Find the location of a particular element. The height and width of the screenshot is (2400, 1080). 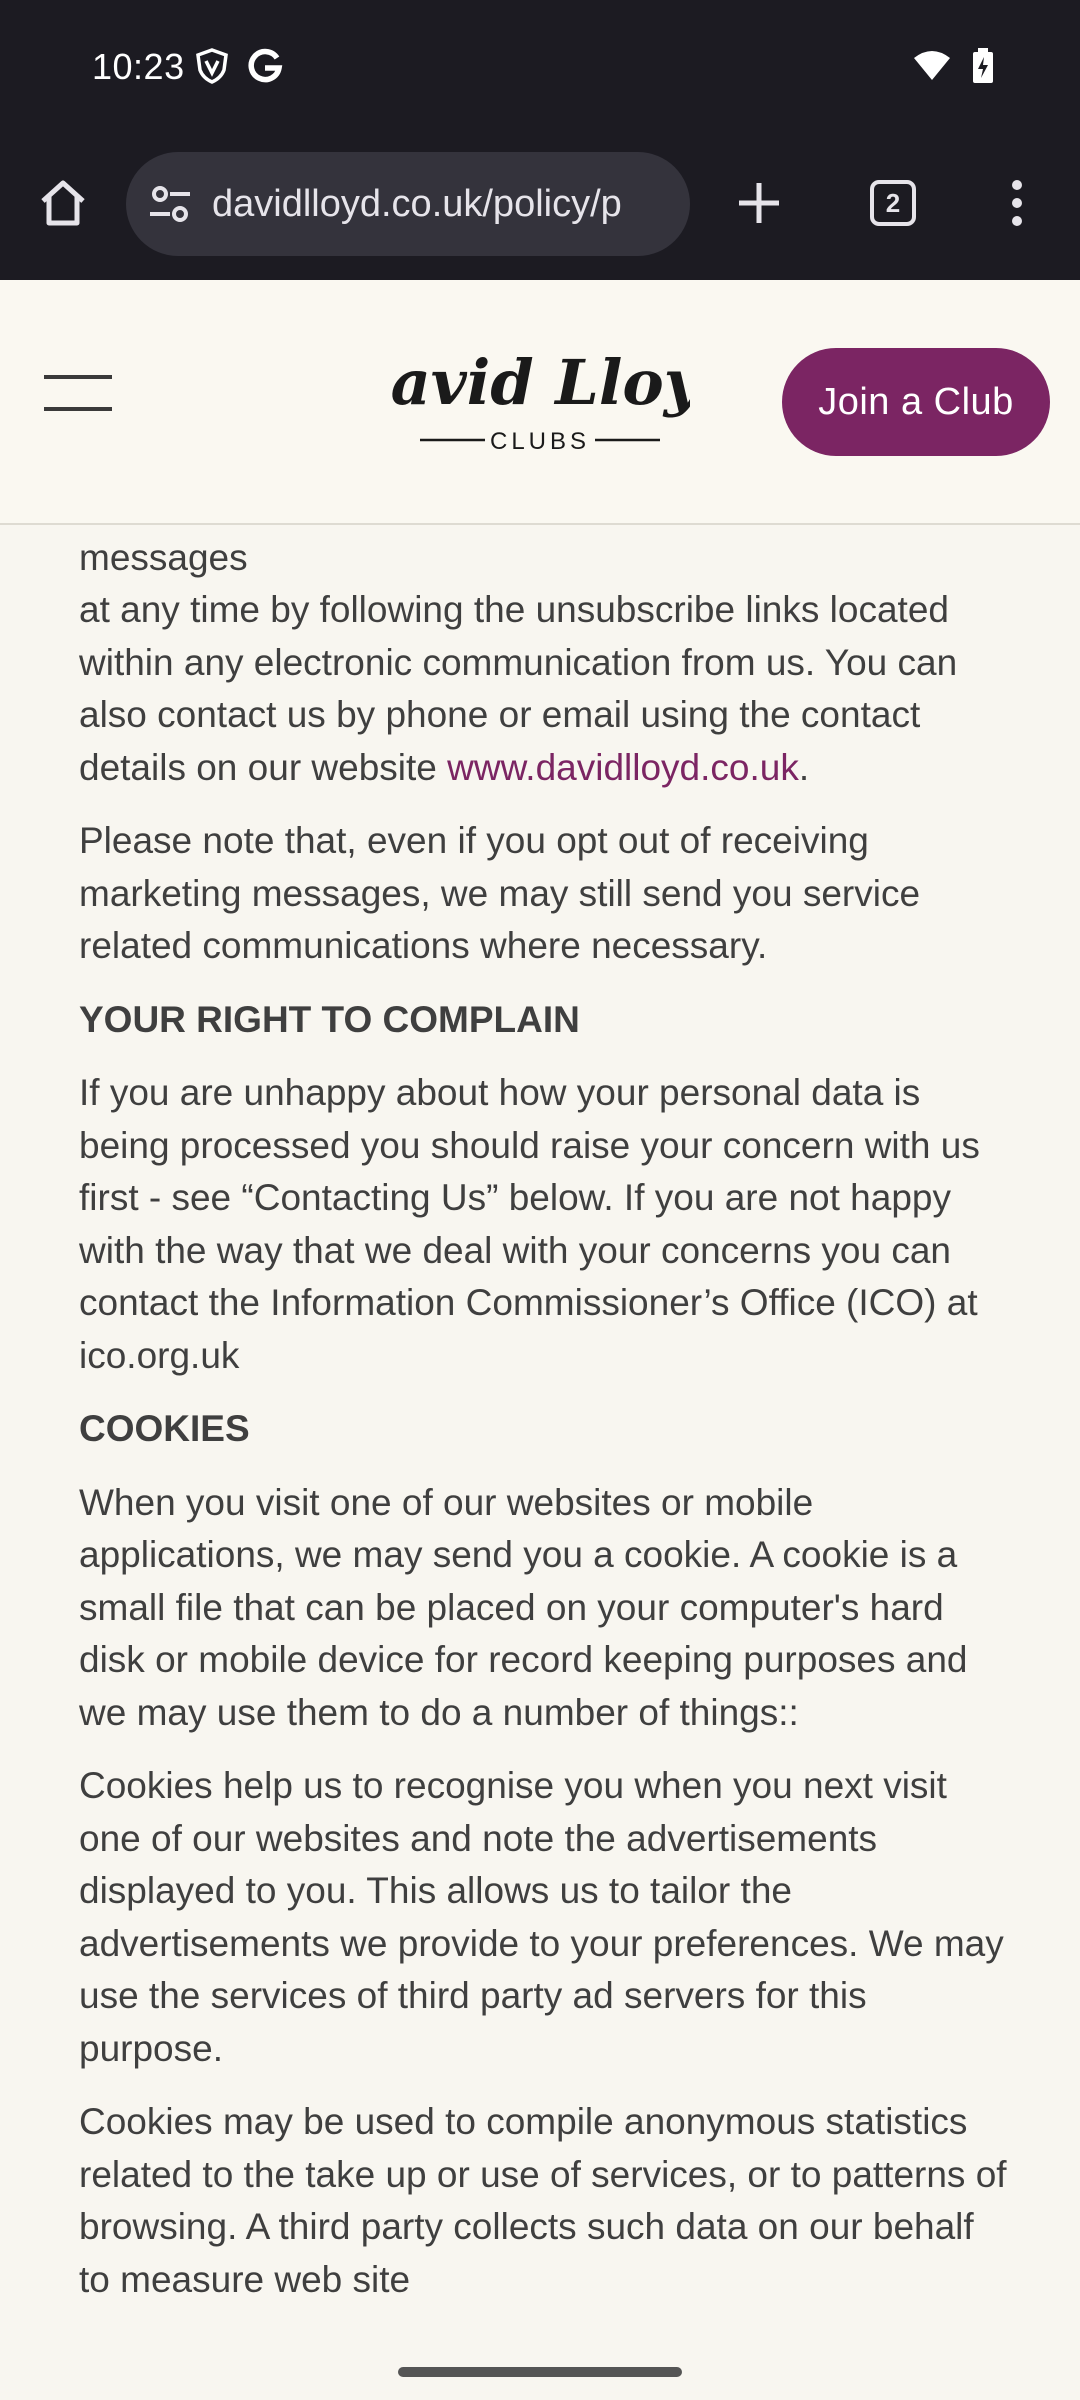

status-time: 10:23 is located at coordinates (138, 66).